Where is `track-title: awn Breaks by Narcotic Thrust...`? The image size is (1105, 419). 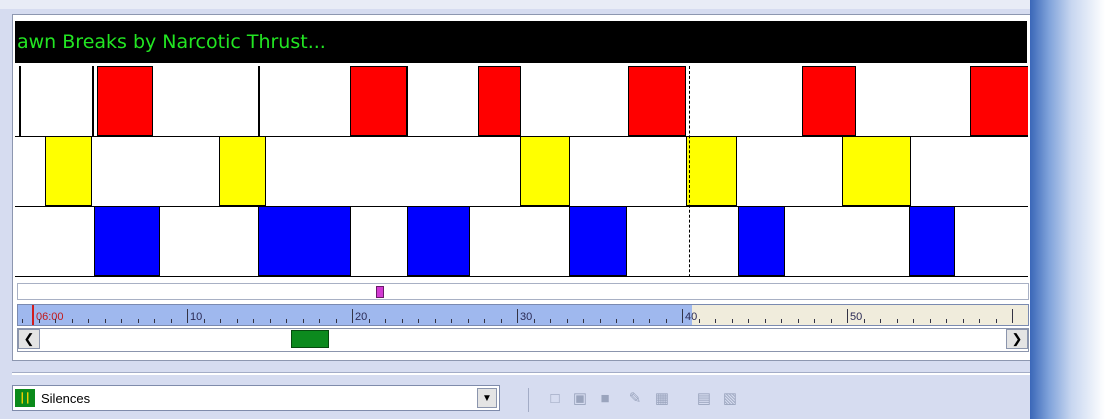
track-title: awn Breaks by Narcotic Thrust... is located at coordinates (171, 42).